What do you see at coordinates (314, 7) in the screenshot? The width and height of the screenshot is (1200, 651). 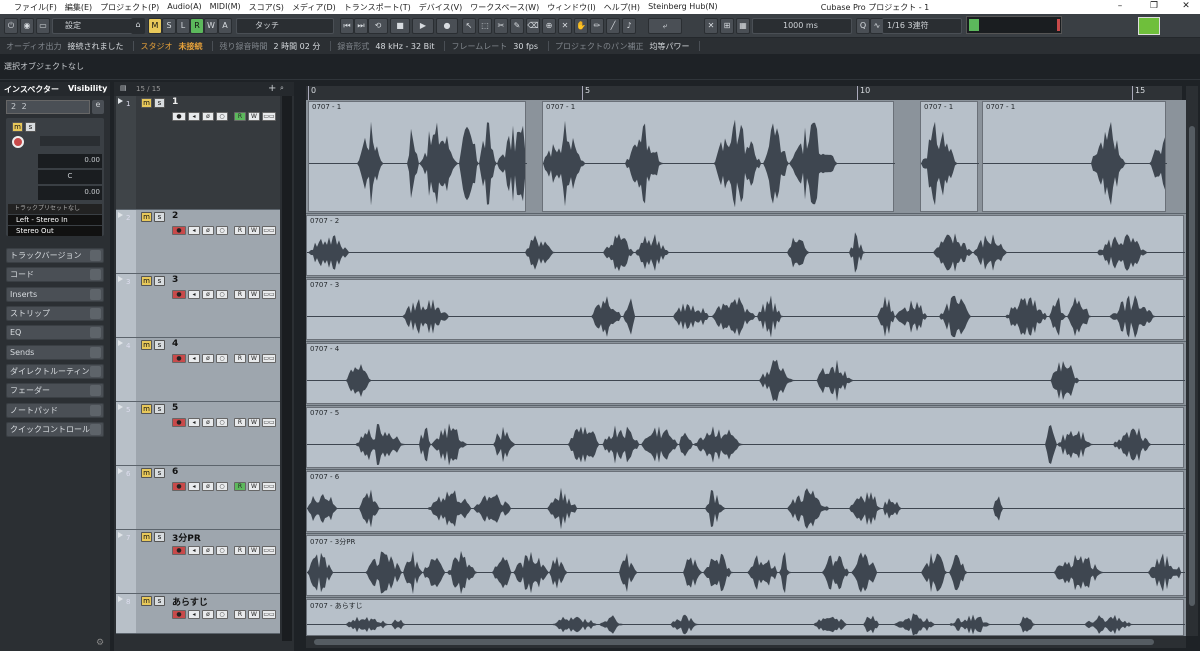 I see `menu-media: メディア(D)` at bounding box center [314, 7].